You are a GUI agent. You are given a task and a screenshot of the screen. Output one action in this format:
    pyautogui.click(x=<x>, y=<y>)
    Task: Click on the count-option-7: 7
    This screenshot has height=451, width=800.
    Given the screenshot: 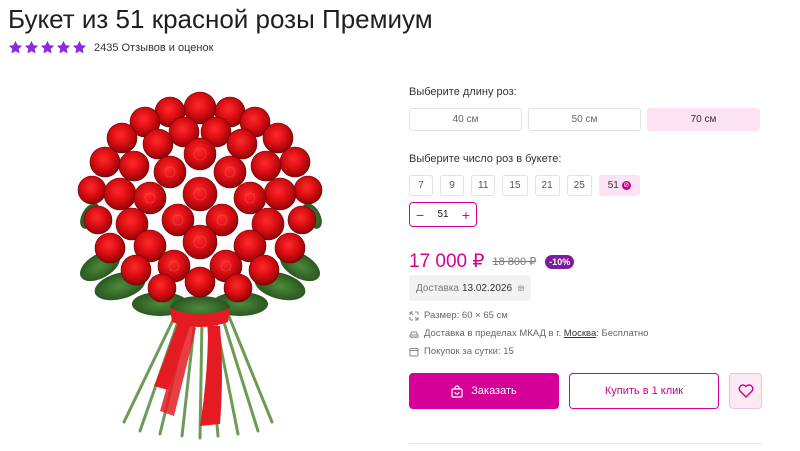 What is the action you would take?
    pyautogui.click(x=421, y=185)
    